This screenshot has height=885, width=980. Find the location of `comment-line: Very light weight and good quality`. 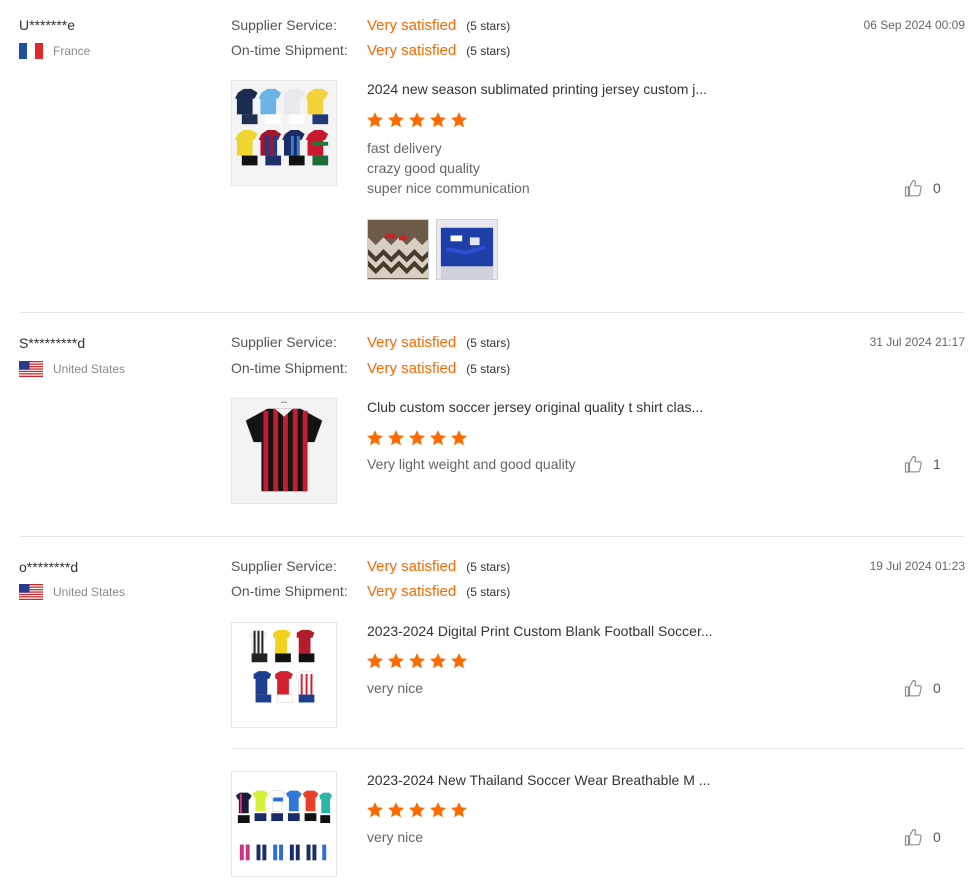

comment-line: Very light weight and good quality is located at coordinates (471, 464).